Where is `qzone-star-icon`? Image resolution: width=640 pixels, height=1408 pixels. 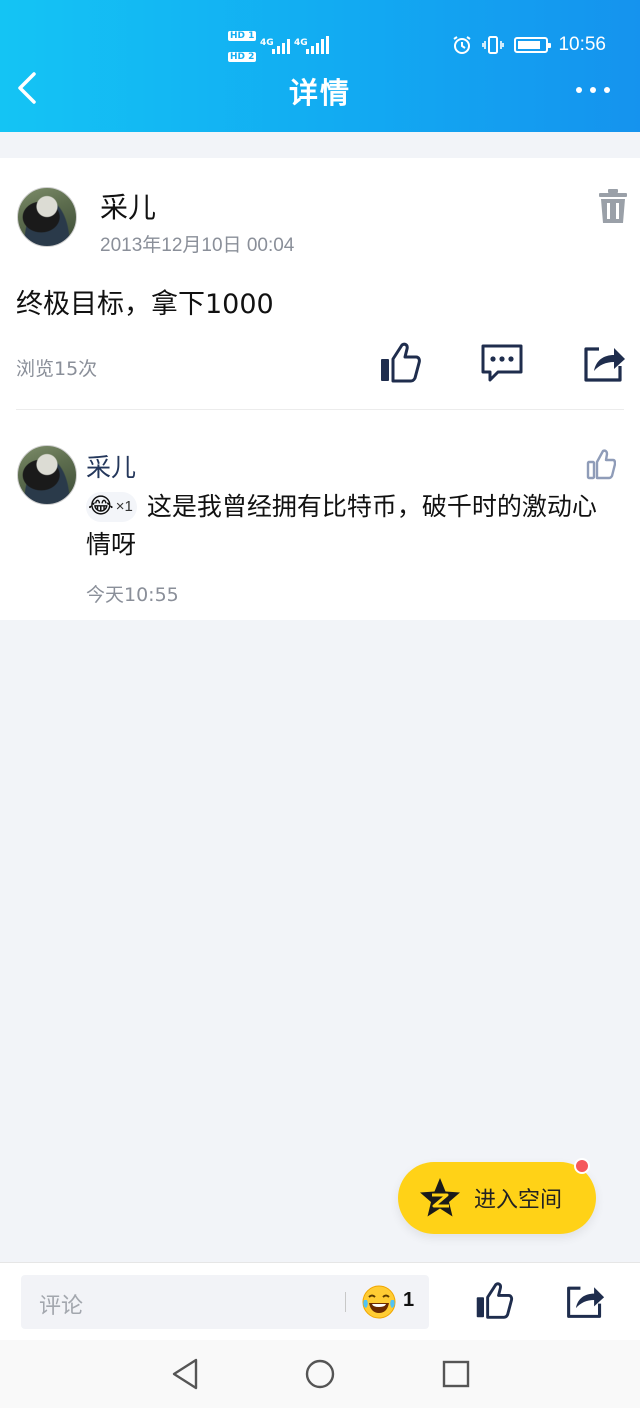 qzone-star-icon is located at coordinates (440, 1197).